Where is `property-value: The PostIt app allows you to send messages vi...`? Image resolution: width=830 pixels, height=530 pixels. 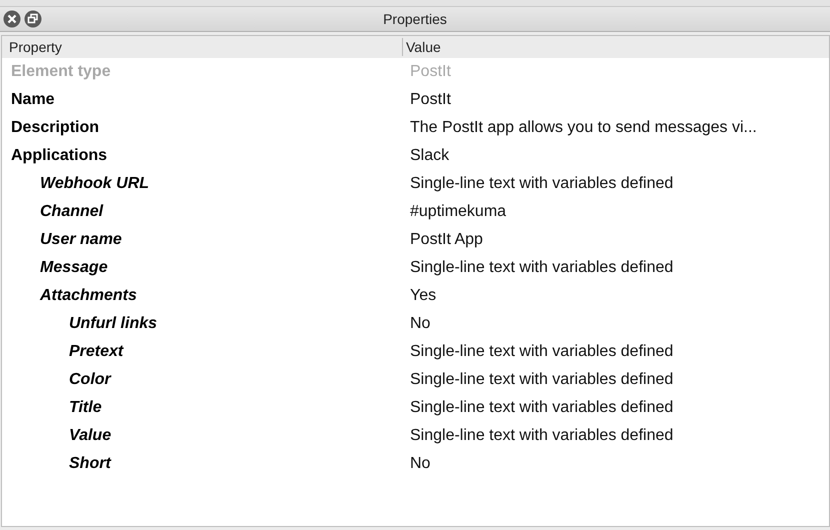 property-value: The PostIt app allows you to send messages vi... is located at coordinates (583, 128).